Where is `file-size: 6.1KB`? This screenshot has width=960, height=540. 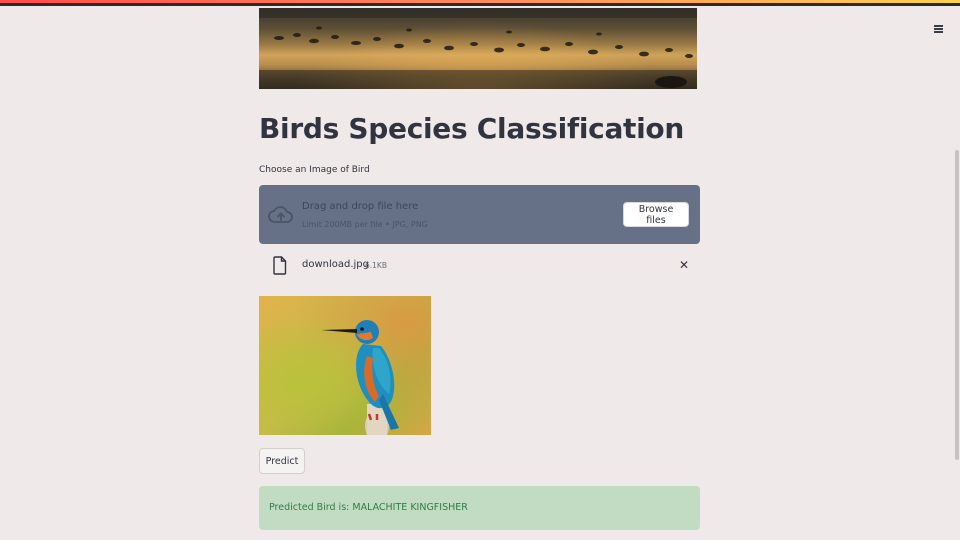 file-size: 6.1KB is located at coordinates (376, 265).